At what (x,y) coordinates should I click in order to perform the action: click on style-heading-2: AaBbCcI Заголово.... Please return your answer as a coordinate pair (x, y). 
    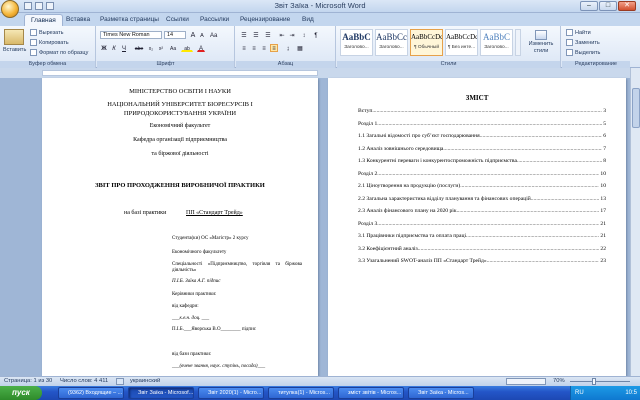
    Looking at the image, I should click on (391, 42).